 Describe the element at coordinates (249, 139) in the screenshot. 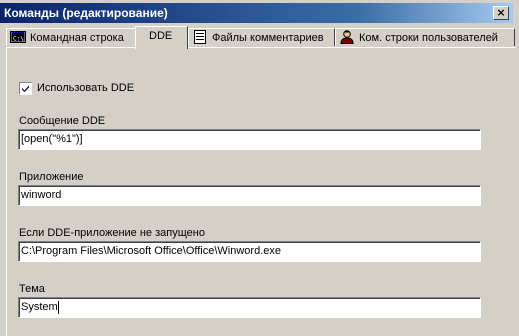

I see `dde-message-field: [open("%1")]` at that location.